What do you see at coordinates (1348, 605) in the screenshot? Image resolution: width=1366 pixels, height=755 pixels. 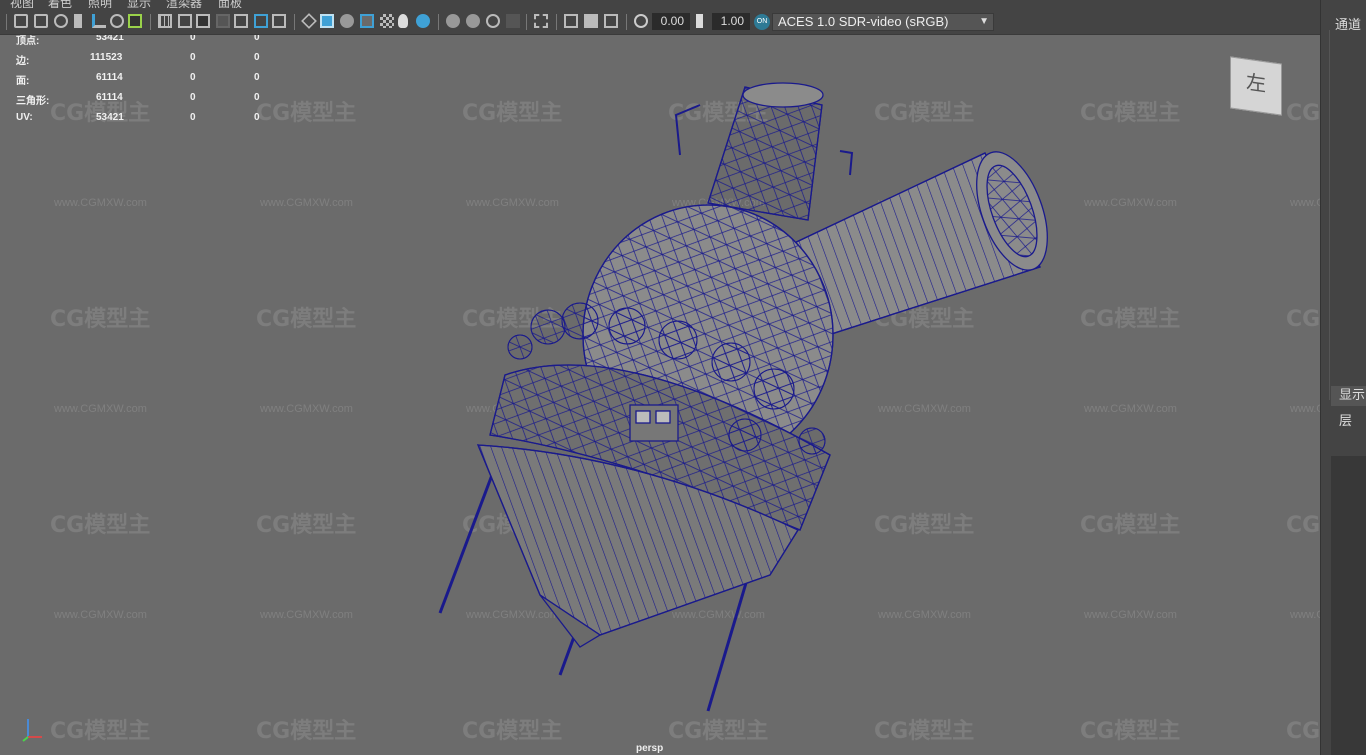 I see `layer-list` at bounding box center [1348, 605].